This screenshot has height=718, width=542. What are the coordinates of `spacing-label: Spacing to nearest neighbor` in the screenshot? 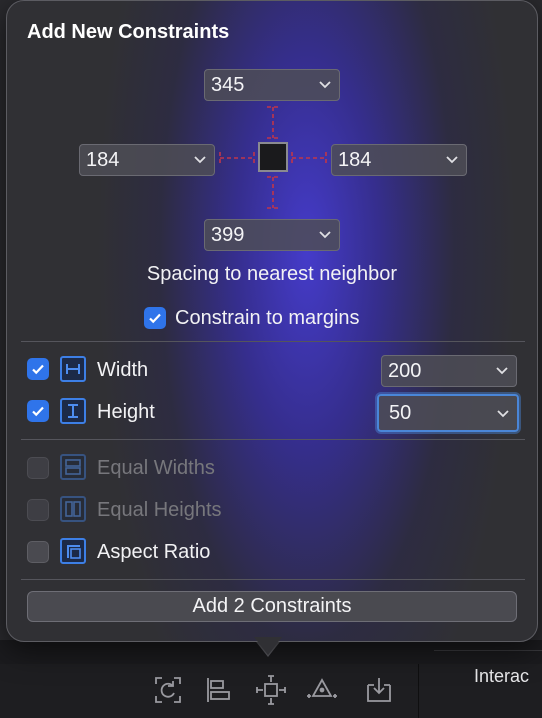 It's located at (272, 274).